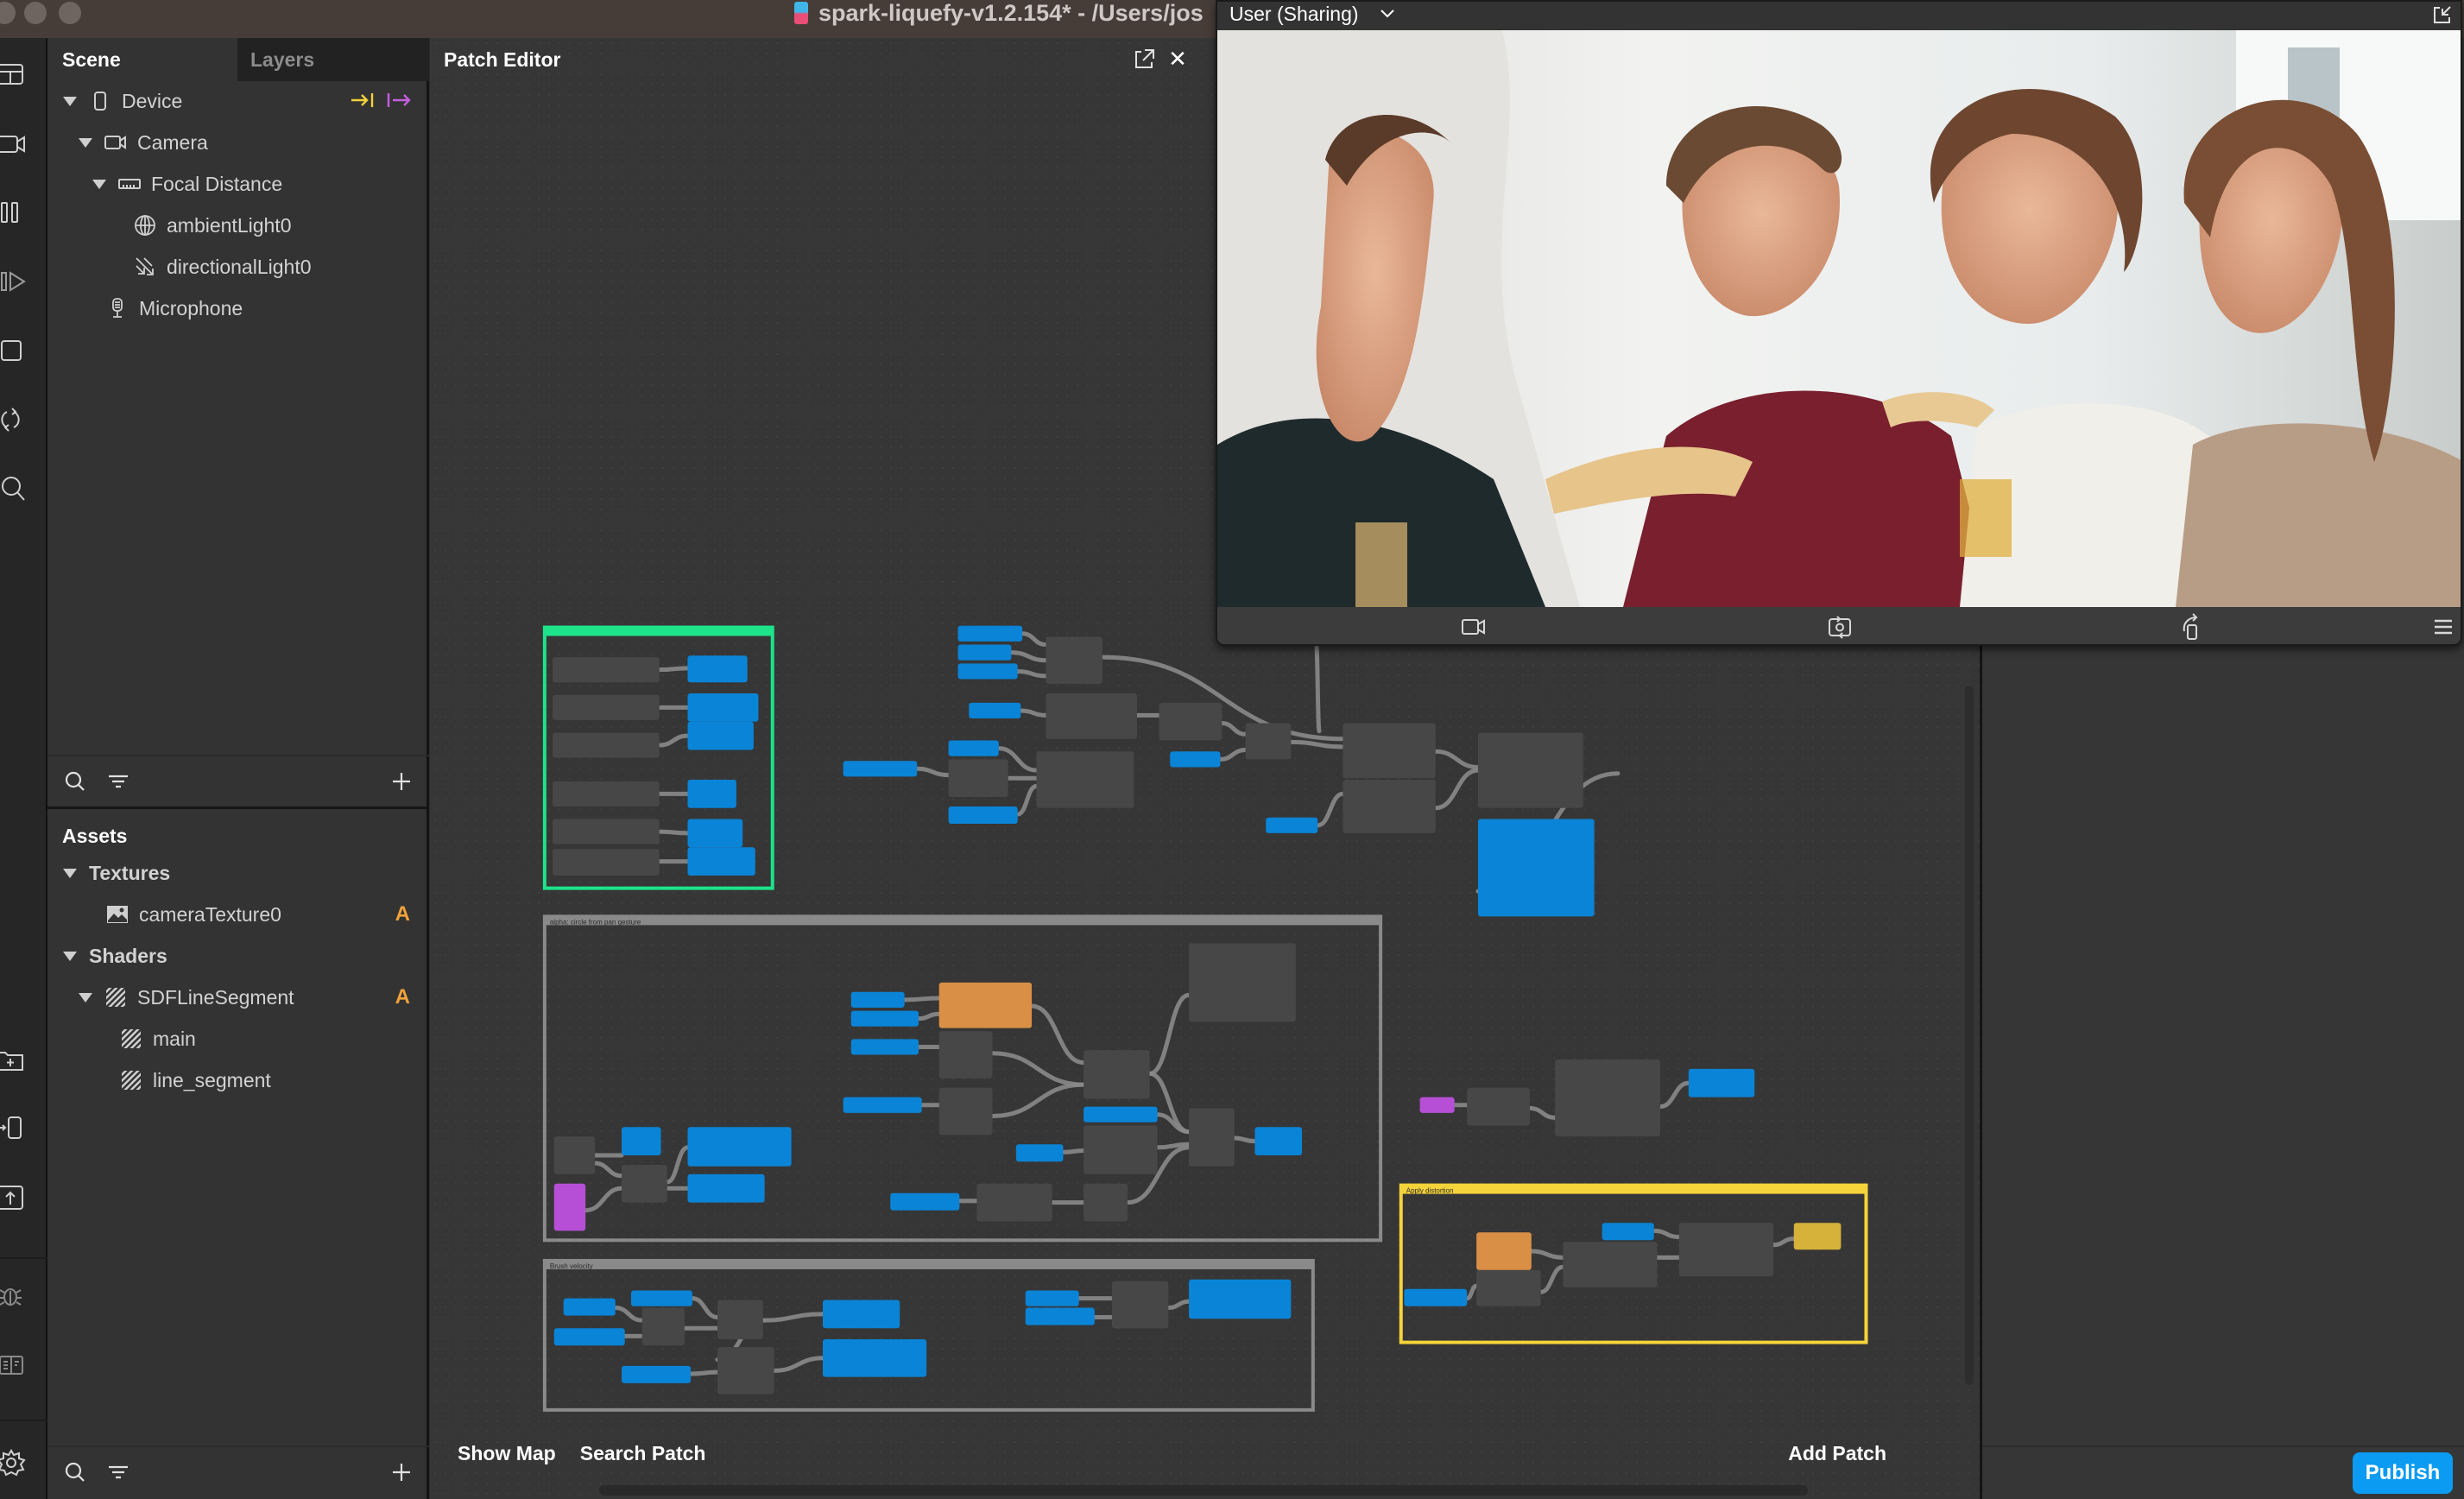  What do you see at coordinates (401, 1472) in the screenshot?
I see `add-asset-icon` at bounding box center [401, 1472].